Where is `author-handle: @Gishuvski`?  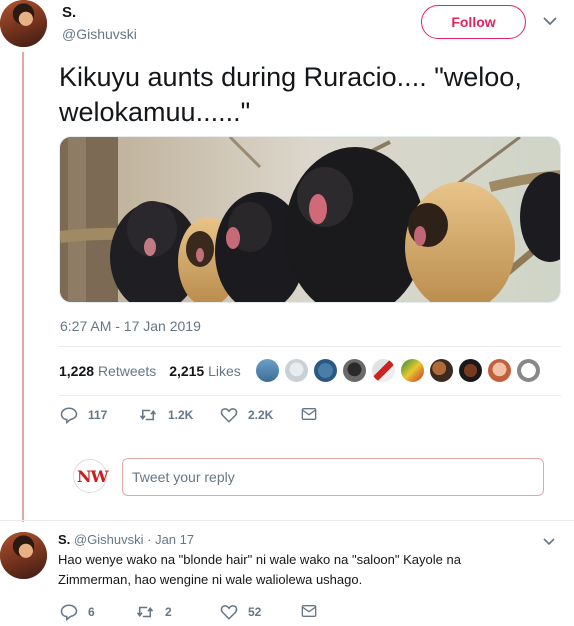
author-handle: @Gishuvski is located at coordinates (99, 34).